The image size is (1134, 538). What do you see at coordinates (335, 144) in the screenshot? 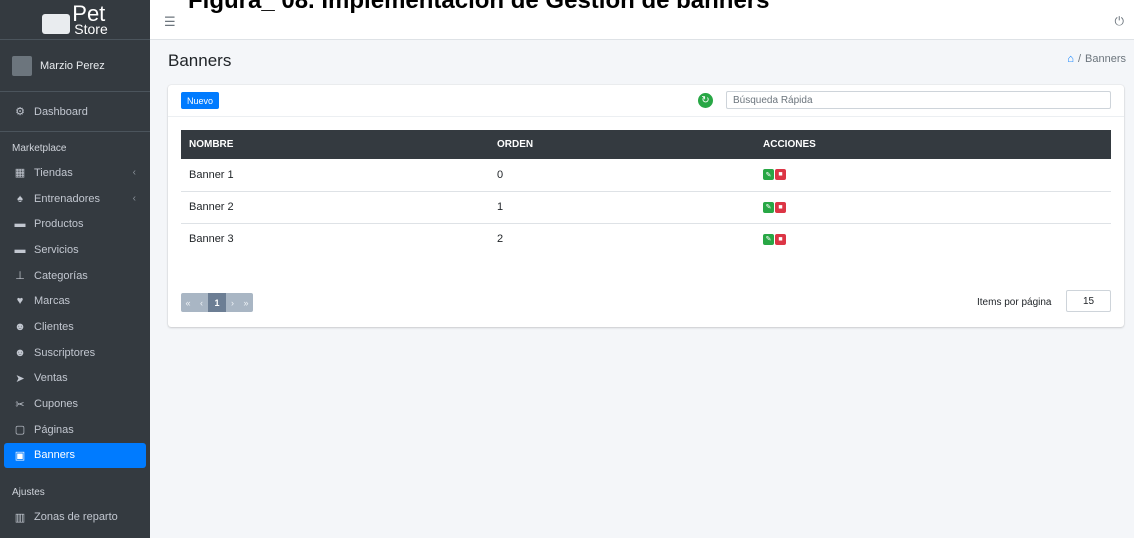
I see `column-header-nombre: NOMBRE` at bounding box center [335, 144].